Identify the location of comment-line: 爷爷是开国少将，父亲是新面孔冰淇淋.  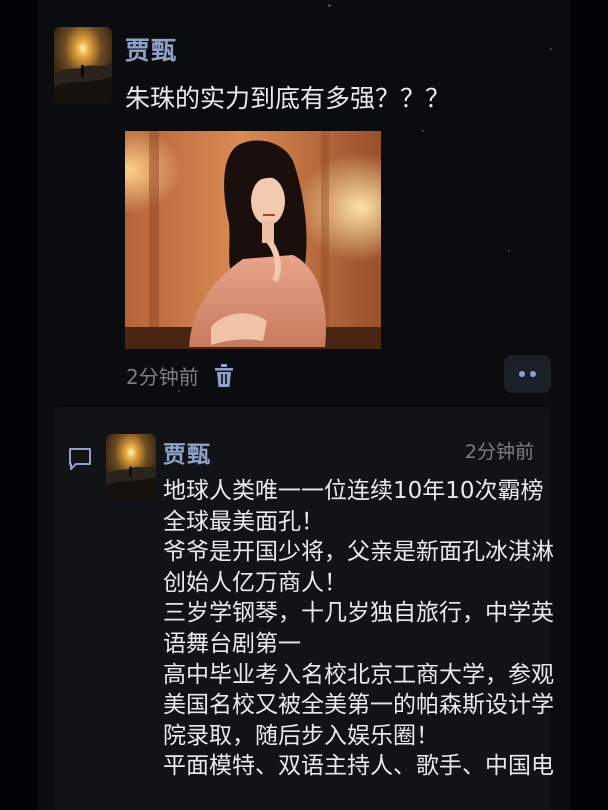
(358, 552).